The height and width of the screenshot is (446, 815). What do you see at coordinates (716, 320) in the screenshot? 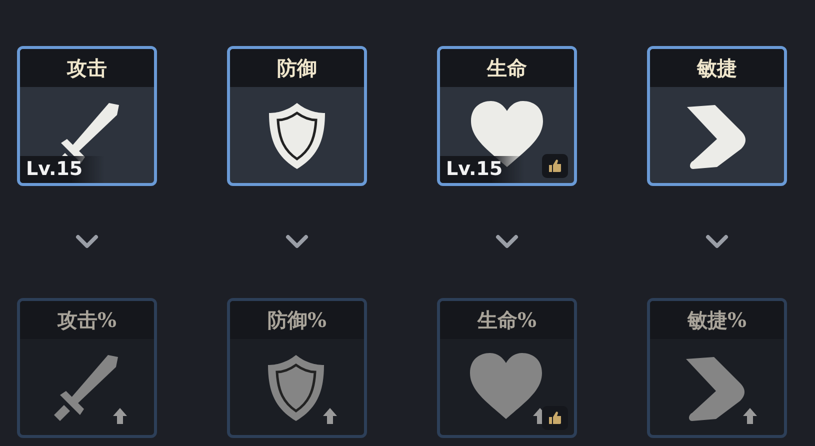
I see `skill-title: 敏捷%` at bounding box center [716, 320].